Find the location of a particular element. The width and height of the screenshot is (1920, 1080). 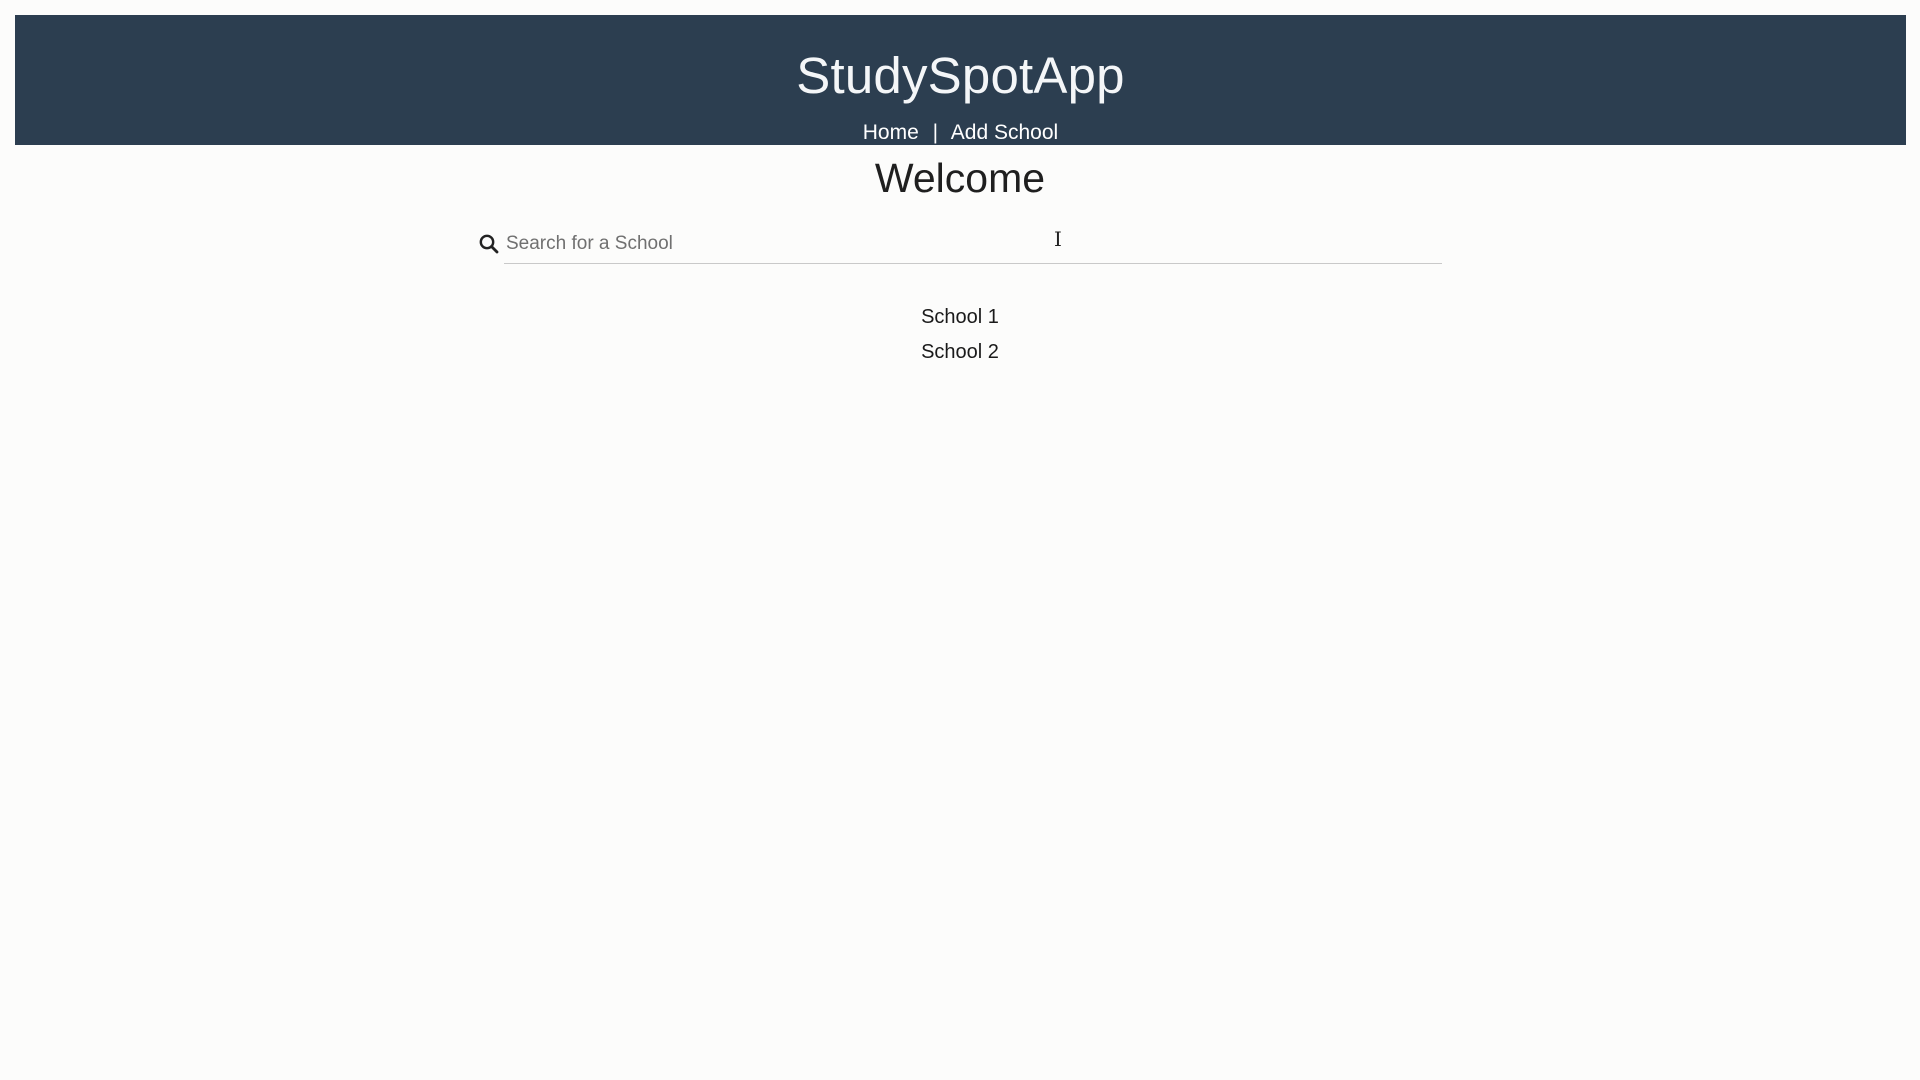

nav-home-link: Home is located at coordinates (891, 132).